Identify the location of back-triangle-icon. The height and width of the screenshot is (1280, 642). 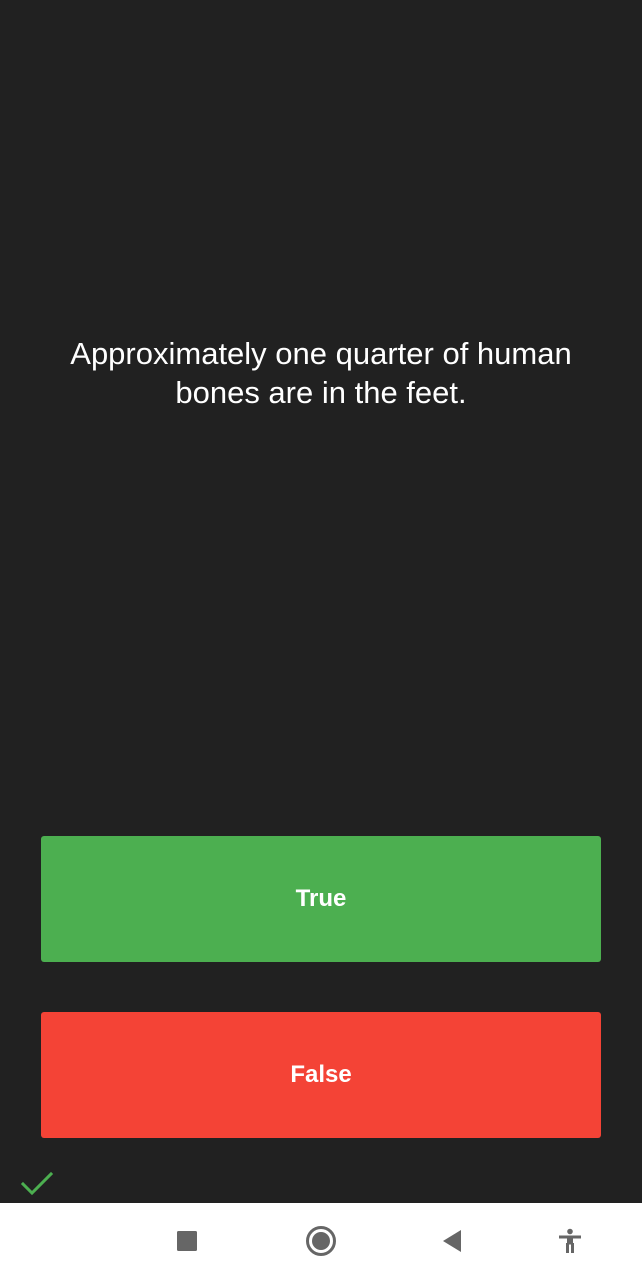
(452, 1241).